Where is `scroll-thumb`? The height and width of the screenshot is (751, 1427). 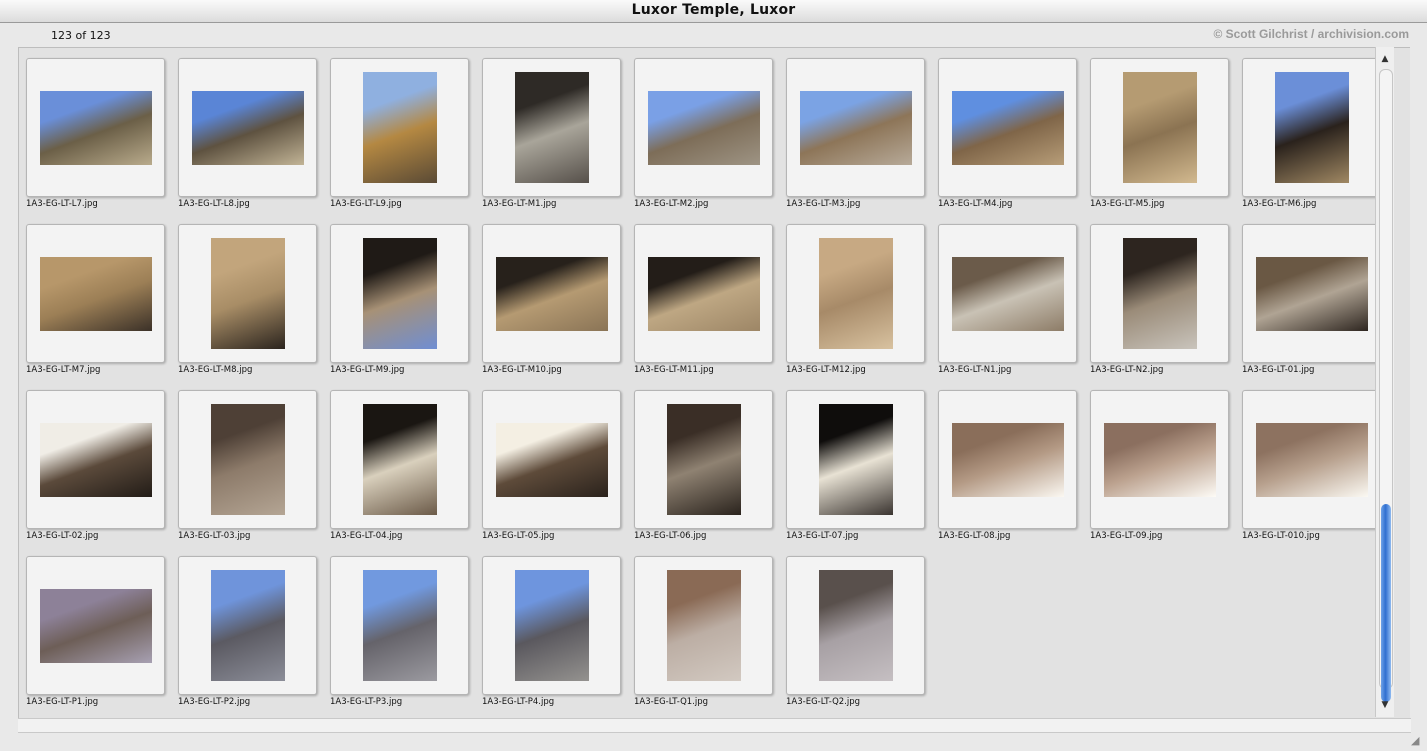
scroll-thumb is located at coordinates (1386, 603).